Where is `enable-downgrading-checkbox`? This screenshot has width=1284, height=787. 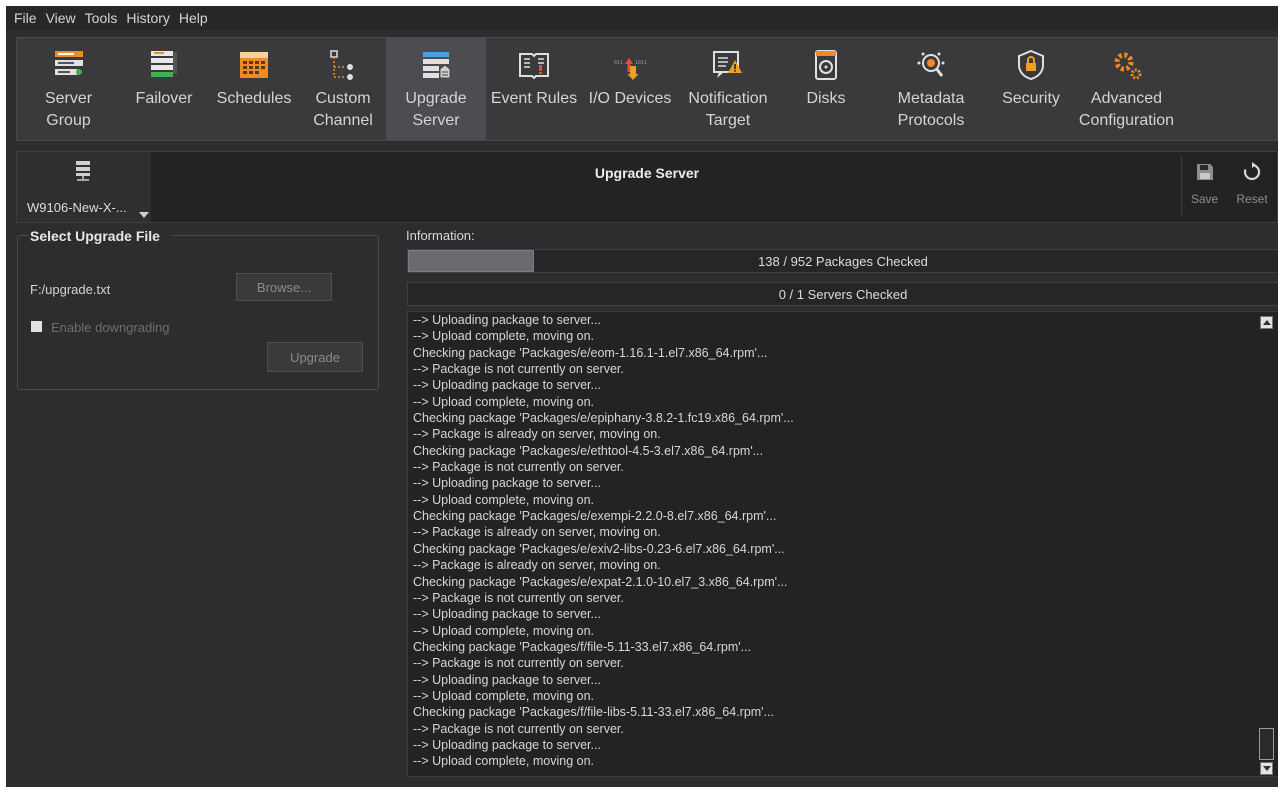 enable-downgrading-checkbox is located at coordinates (36, 326).